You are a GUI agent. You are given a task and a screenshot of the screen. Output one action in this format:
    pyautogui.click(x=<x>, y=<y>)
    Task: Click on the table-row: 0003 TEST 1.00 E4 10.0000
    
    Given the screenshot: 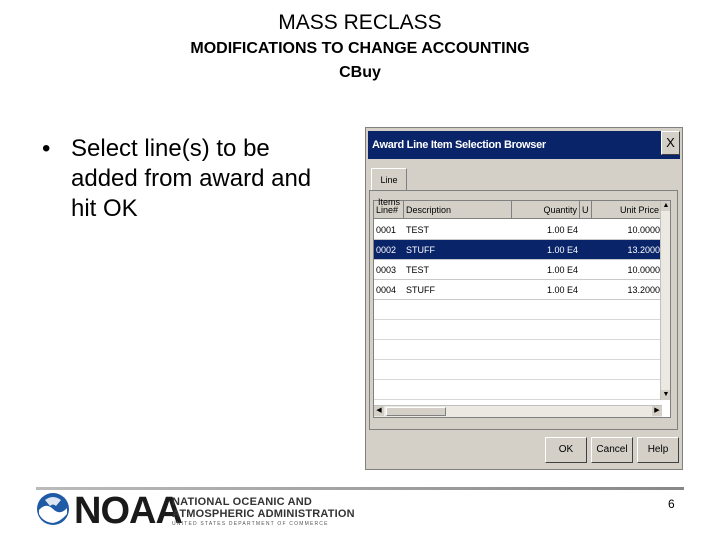 What is the action you would take?
    pyautogui.click(x=518, y=270)
    